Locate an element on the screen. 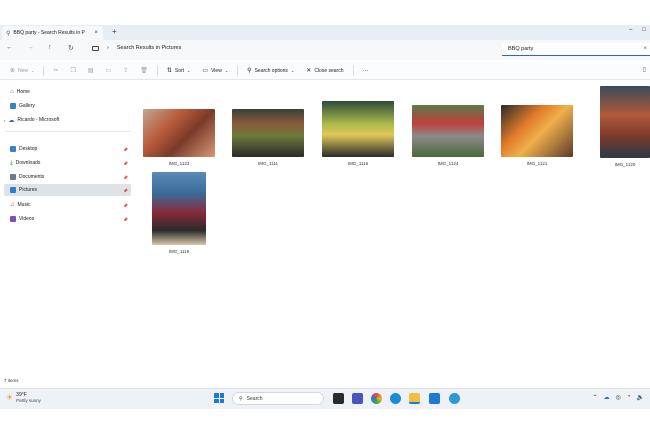 This screenshot has width=650, height=433. sidebar-item-home: ⌂ Home is located at coordinates (67, 92).